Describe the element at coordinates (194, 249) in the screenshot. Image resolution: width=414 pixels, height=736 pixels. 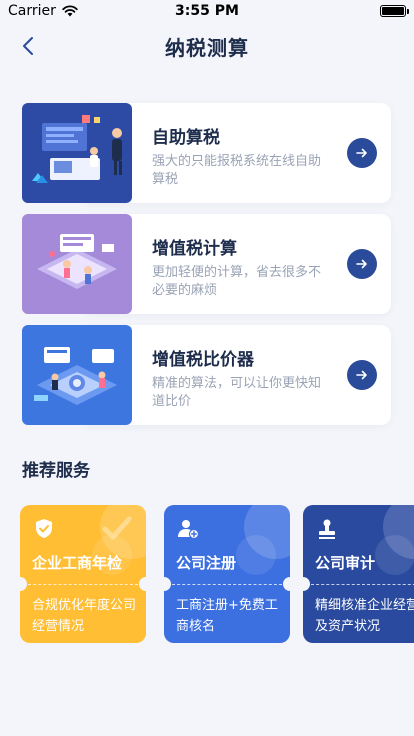
I see `feature-title: 增值税计算` at that location.